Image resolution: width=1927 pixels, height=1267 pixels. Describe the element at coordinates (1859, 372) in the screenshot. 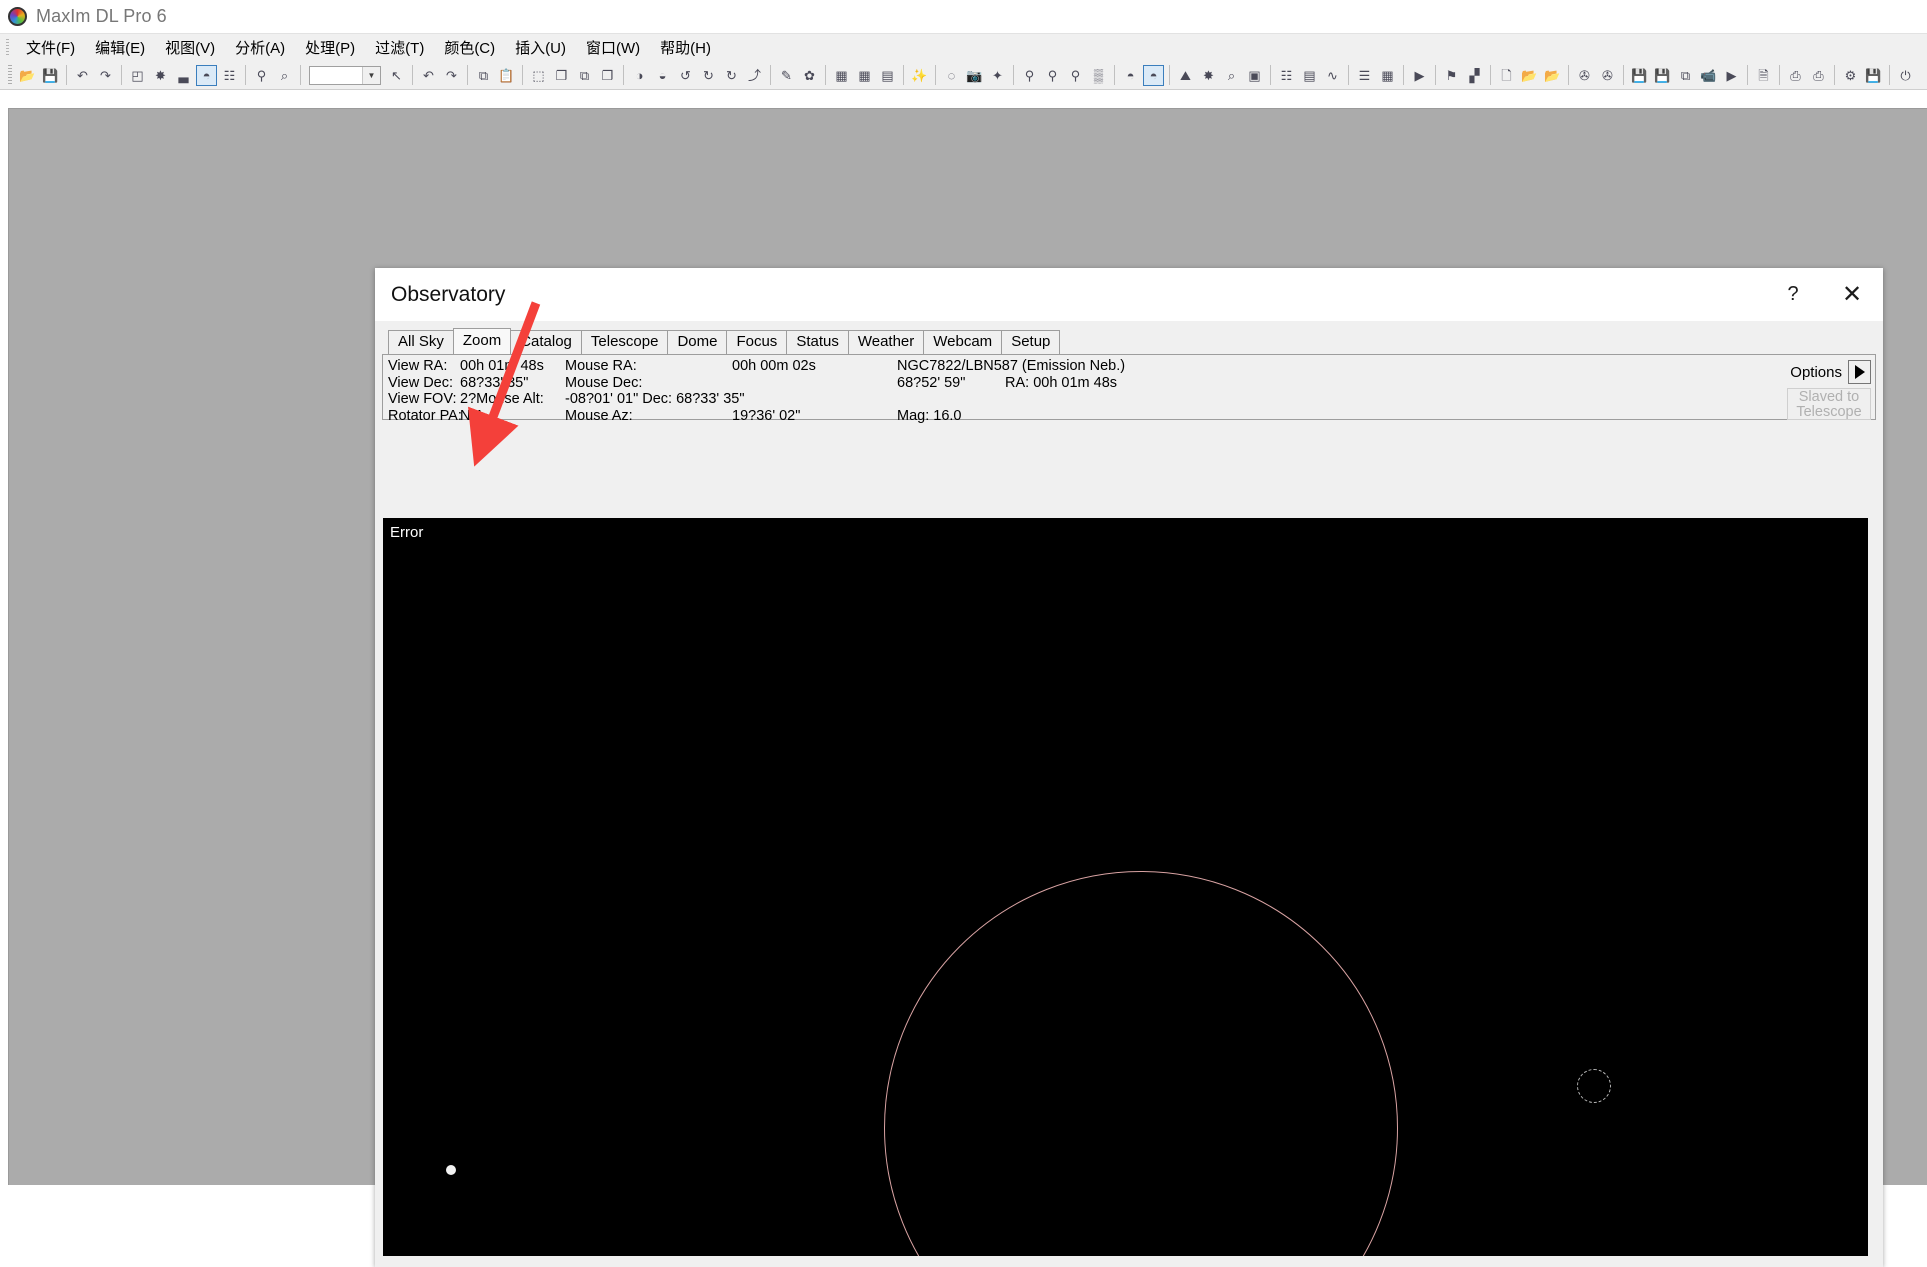

I see `options-expand-button` at that location.